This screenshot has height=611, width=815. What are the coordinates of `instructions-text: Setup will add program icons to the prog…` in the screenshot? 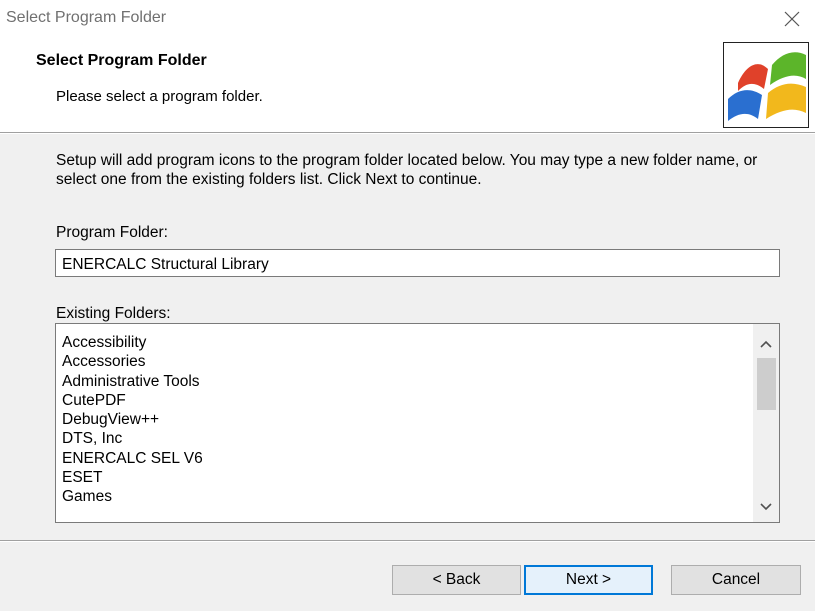 It's located at (407, 170).